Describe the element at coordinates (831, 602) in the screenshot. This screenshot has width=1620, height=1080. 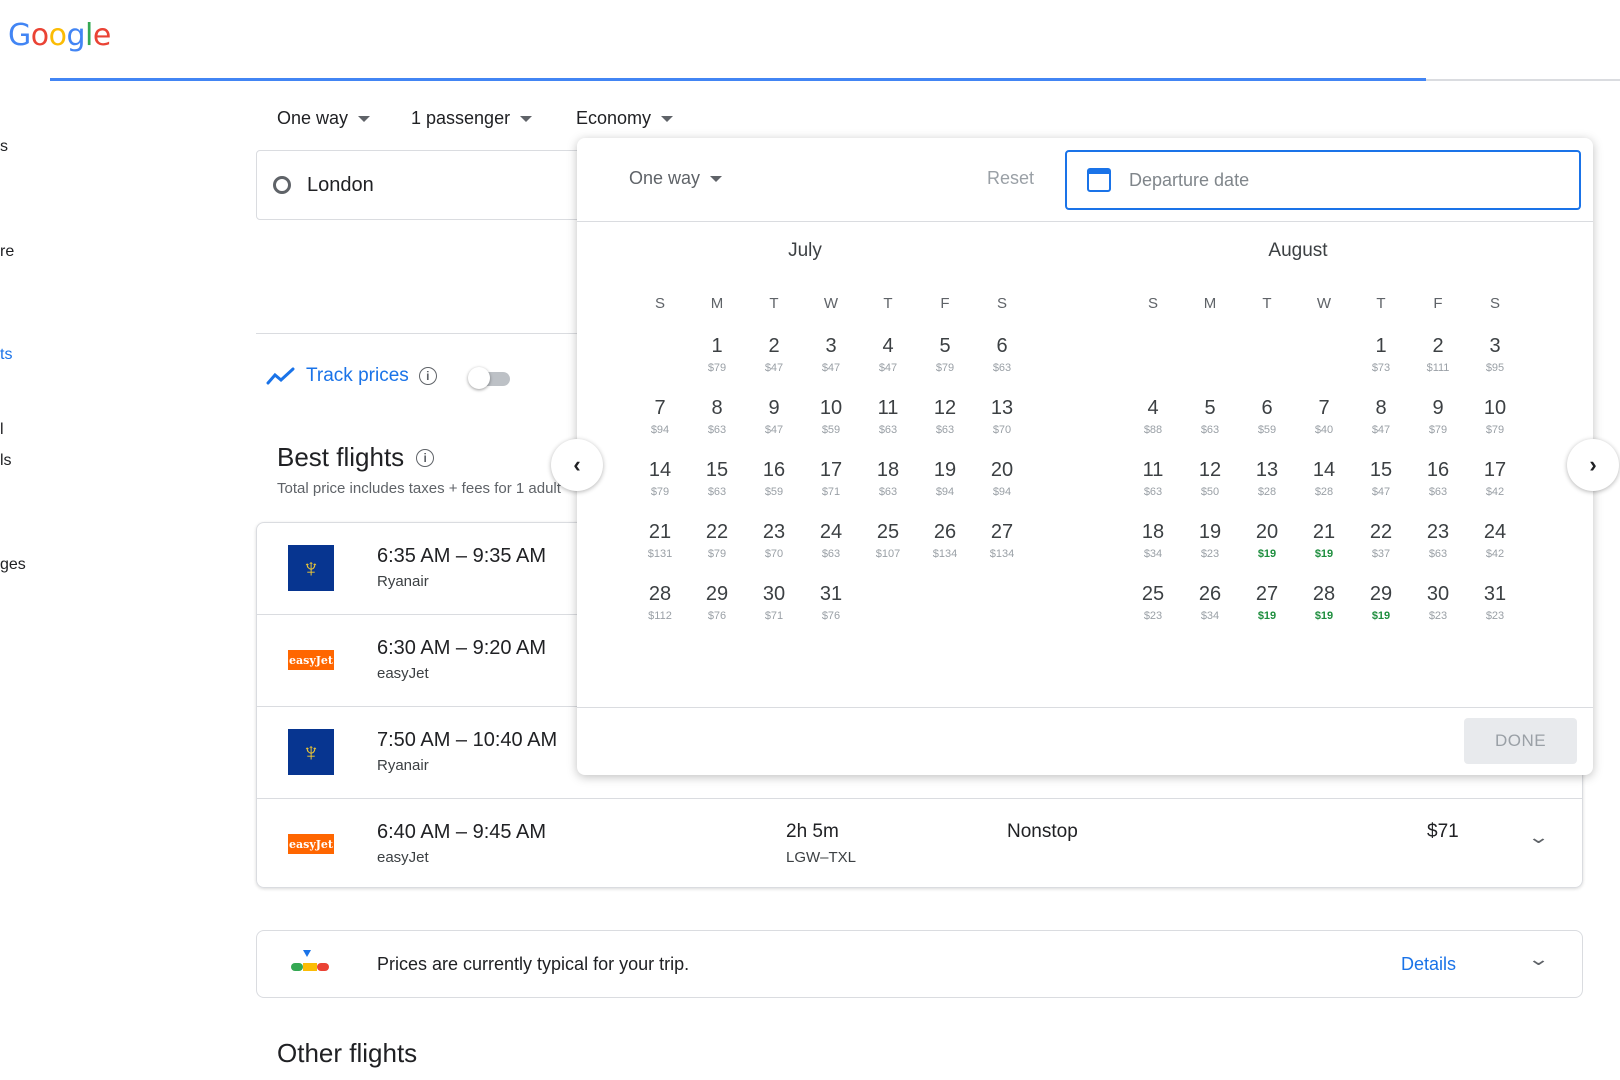
I see `calendar-day: 31 $76` at that location.